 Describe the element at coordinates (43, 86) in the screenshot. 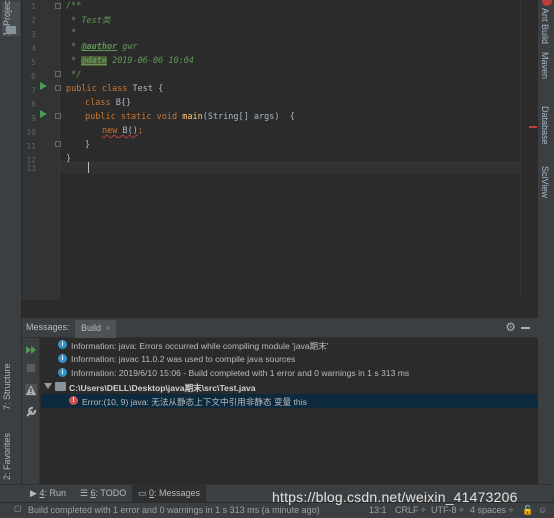

I see `run-class-icon` at that location.